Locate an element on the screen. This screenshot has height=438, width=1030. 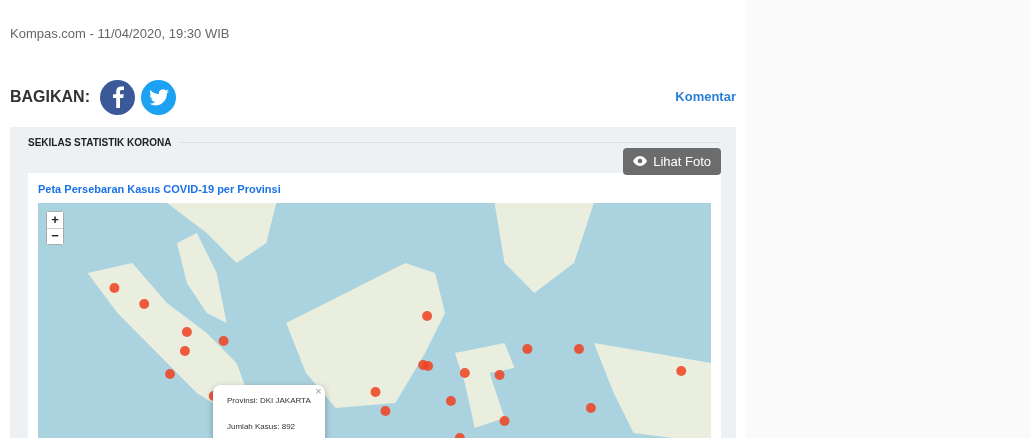
eye-icon is located at coordinates (640, 161).